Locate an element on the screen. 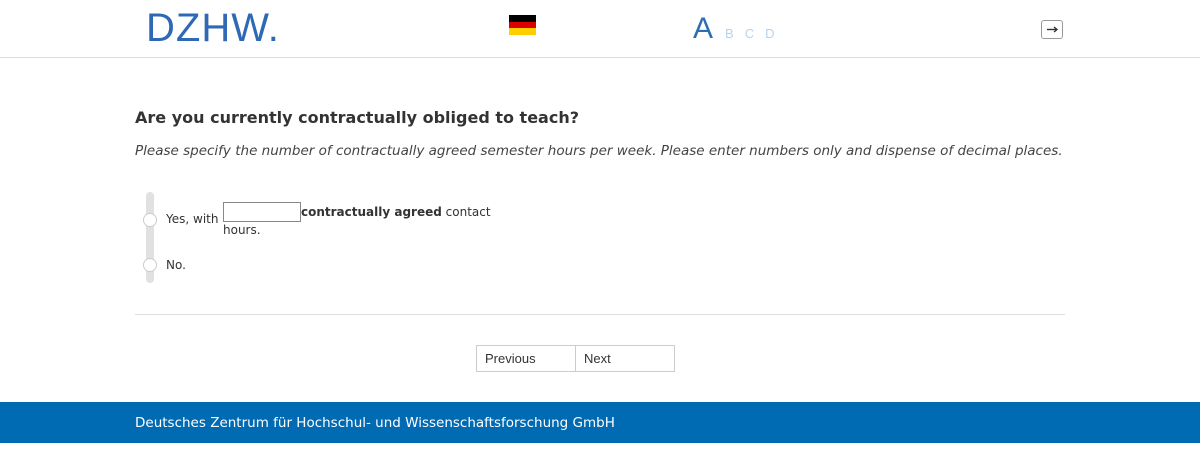 The height and width of the screenshot is (452, 1200). radio-yes is located at coordinates (150, 220).